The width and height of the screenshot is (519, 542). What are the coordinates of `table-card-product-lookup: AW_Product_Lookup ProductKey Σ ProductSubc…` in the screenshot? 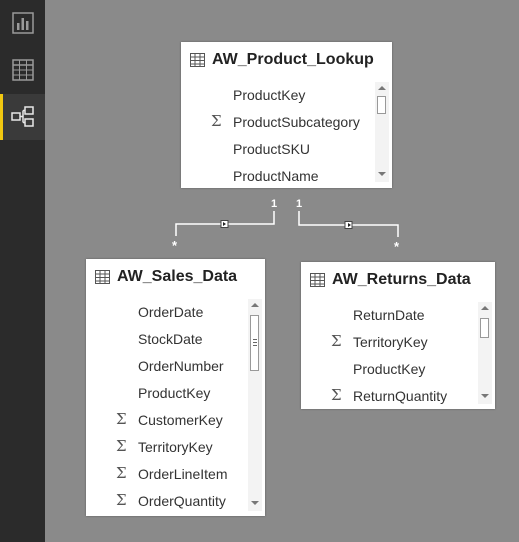 It's located at (286, 115).